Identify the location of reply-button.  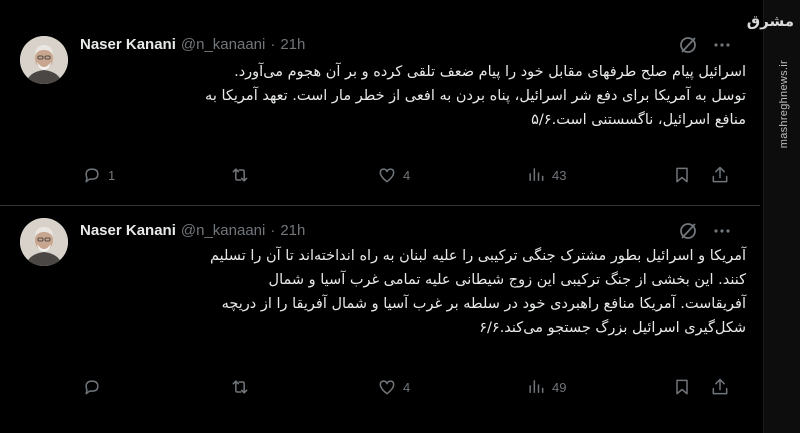
(95, 387).